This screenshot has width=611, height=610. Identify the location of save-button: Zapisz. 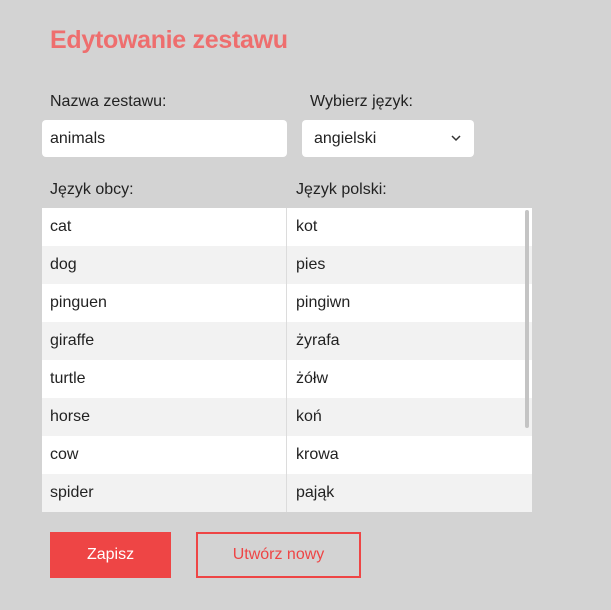
(110, 555).